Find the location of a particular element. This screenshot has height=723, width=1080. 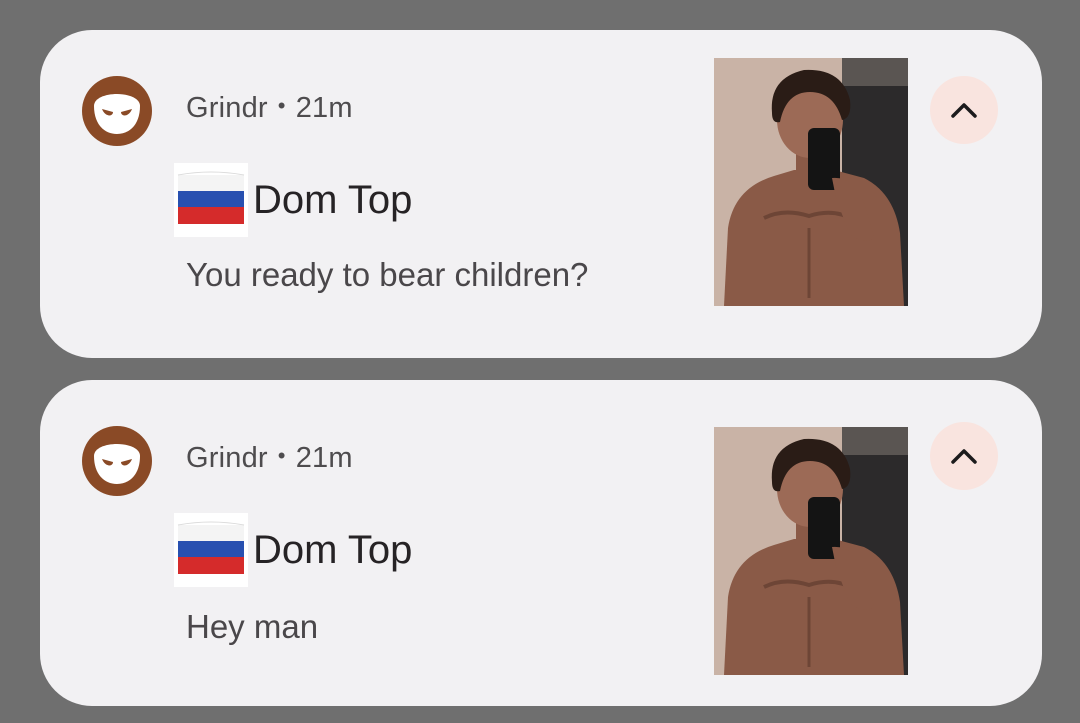

message-text: Hey man is located at coordinates (252, 626).